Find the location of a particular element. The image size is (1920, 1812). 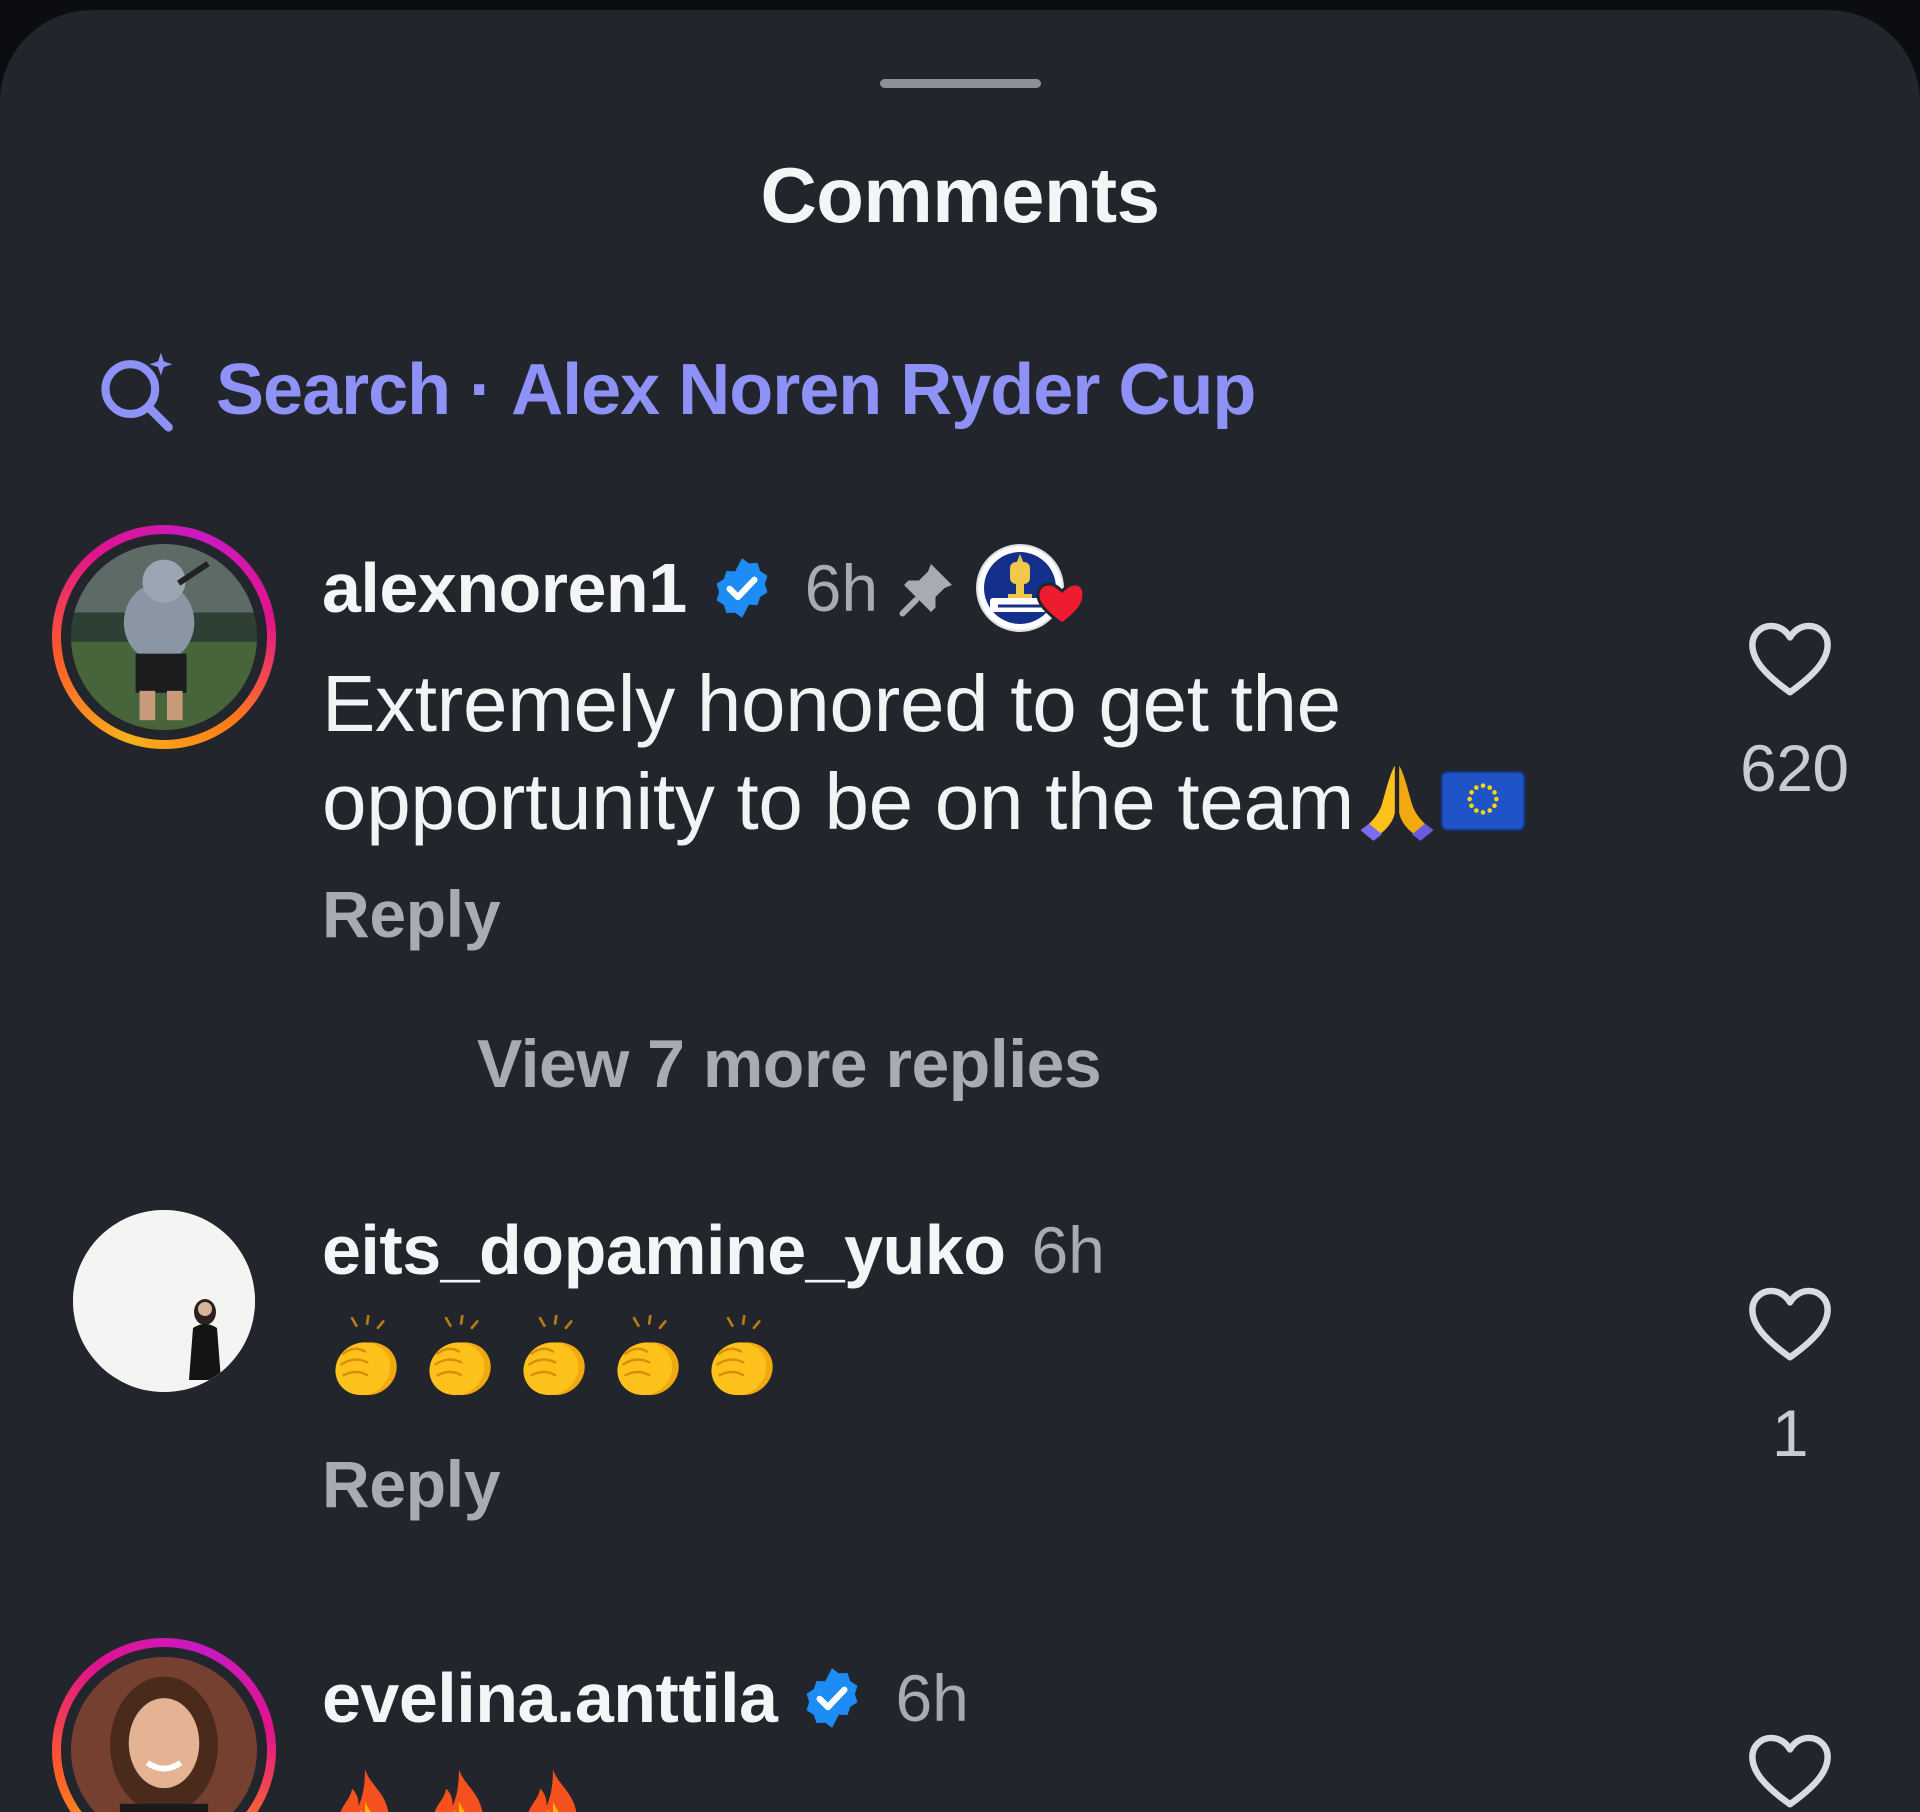

comment-header: evelina.anttila 6h is located at coordinates (645, 1698).